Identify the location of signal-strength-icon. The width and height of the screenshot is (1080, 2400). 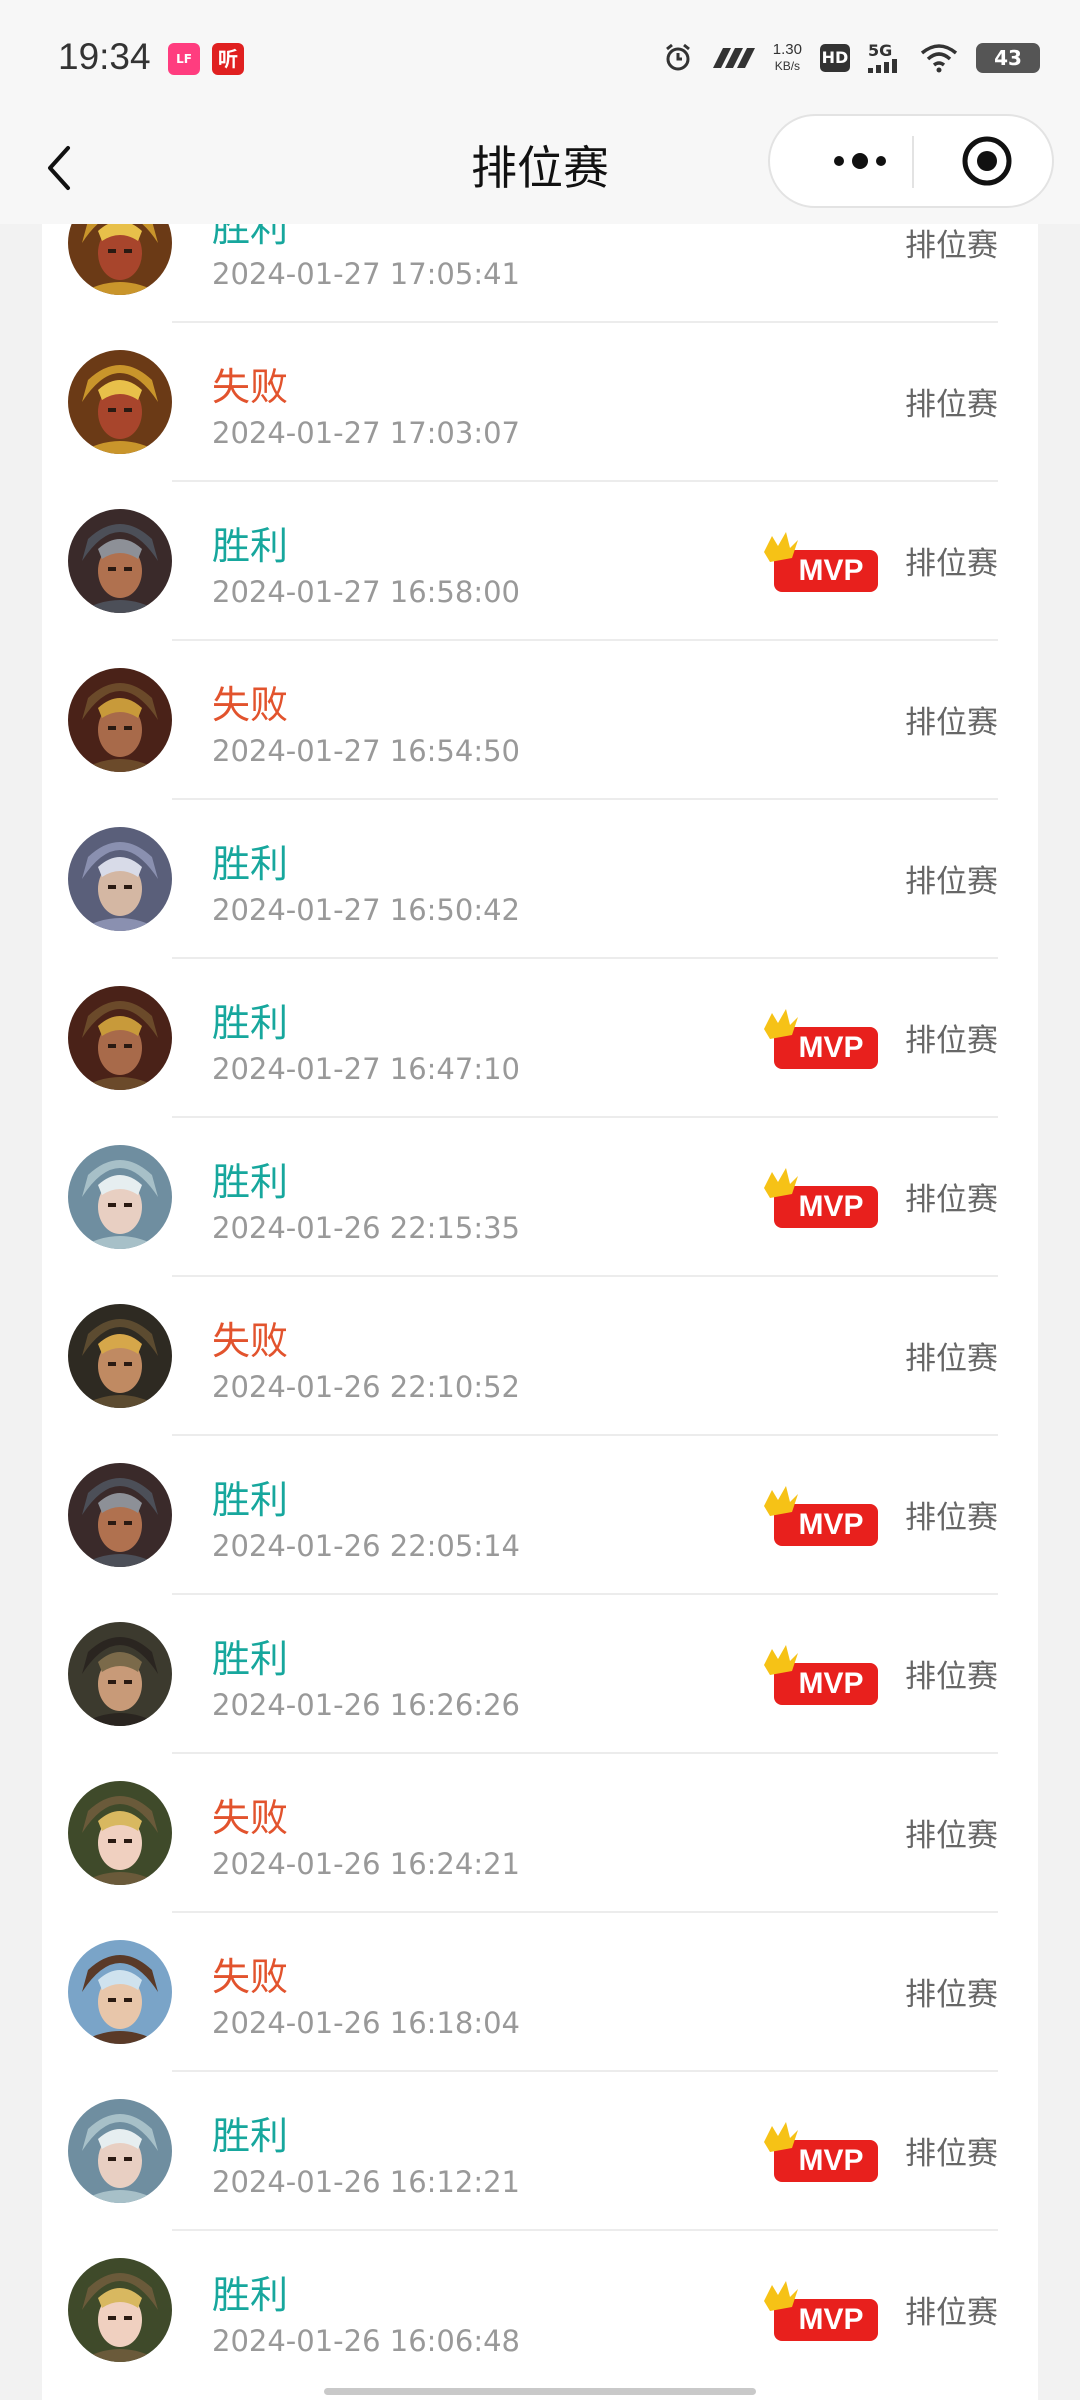
(733, 58).